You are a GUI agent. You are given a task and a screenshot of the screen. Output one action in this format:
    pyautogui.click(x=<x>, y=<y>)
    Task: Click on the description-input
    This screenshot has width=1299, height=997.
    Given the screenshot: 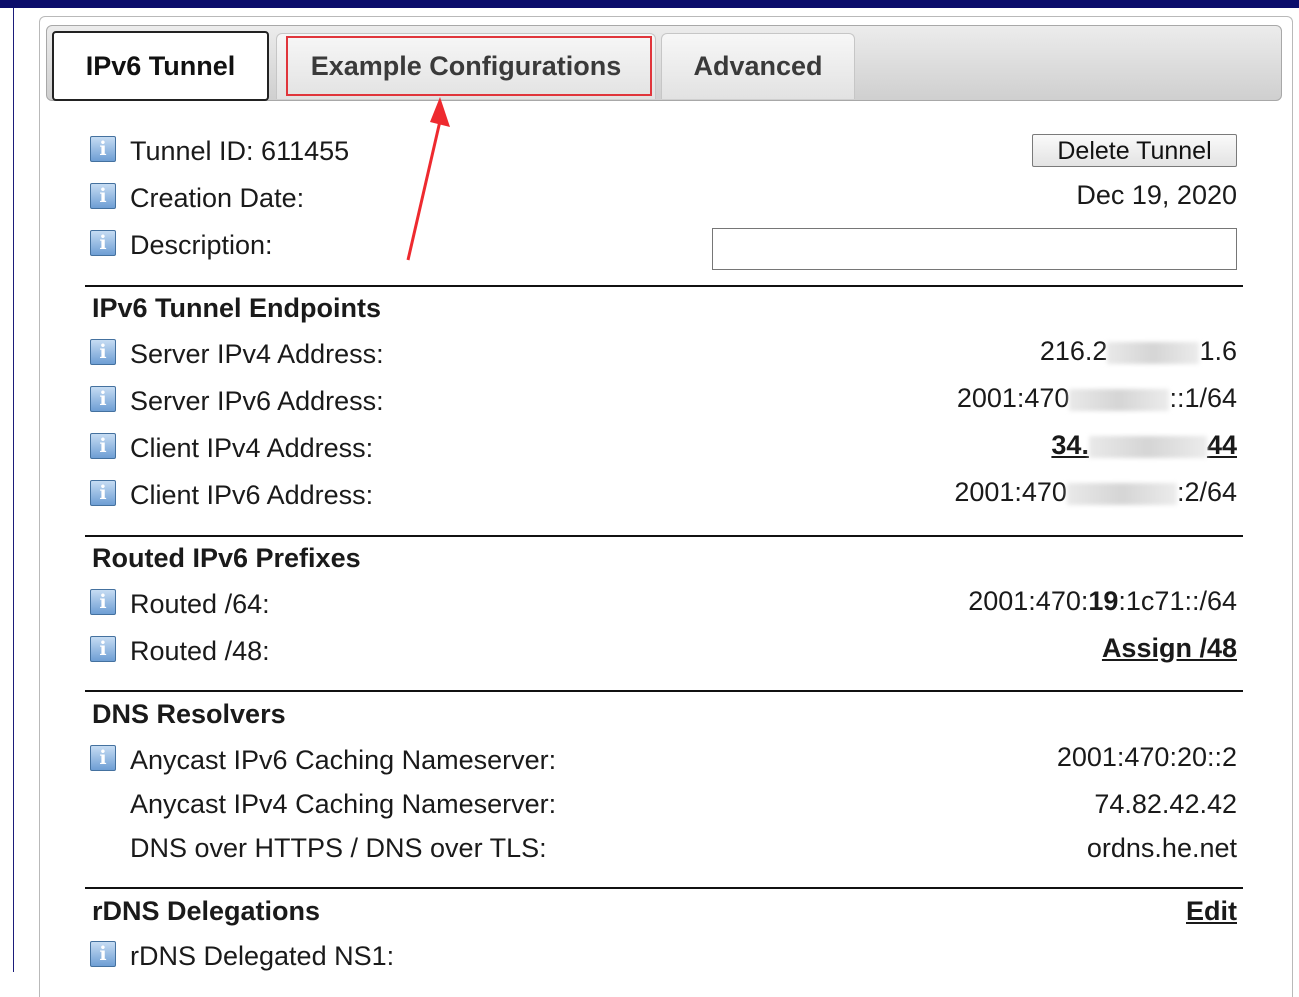 What is the action you would take?
    pyautogui.click(x=974, y=249)
    